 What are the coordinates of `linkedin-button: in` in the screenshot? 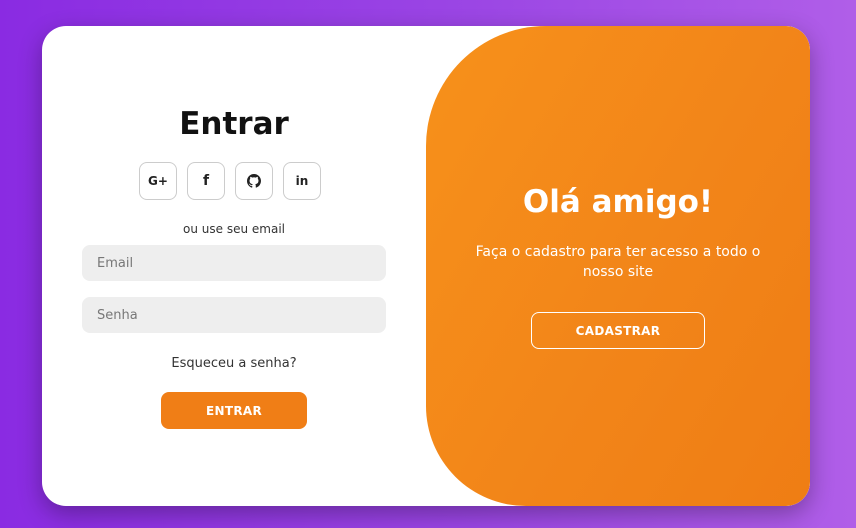 It's located at (302, 181).